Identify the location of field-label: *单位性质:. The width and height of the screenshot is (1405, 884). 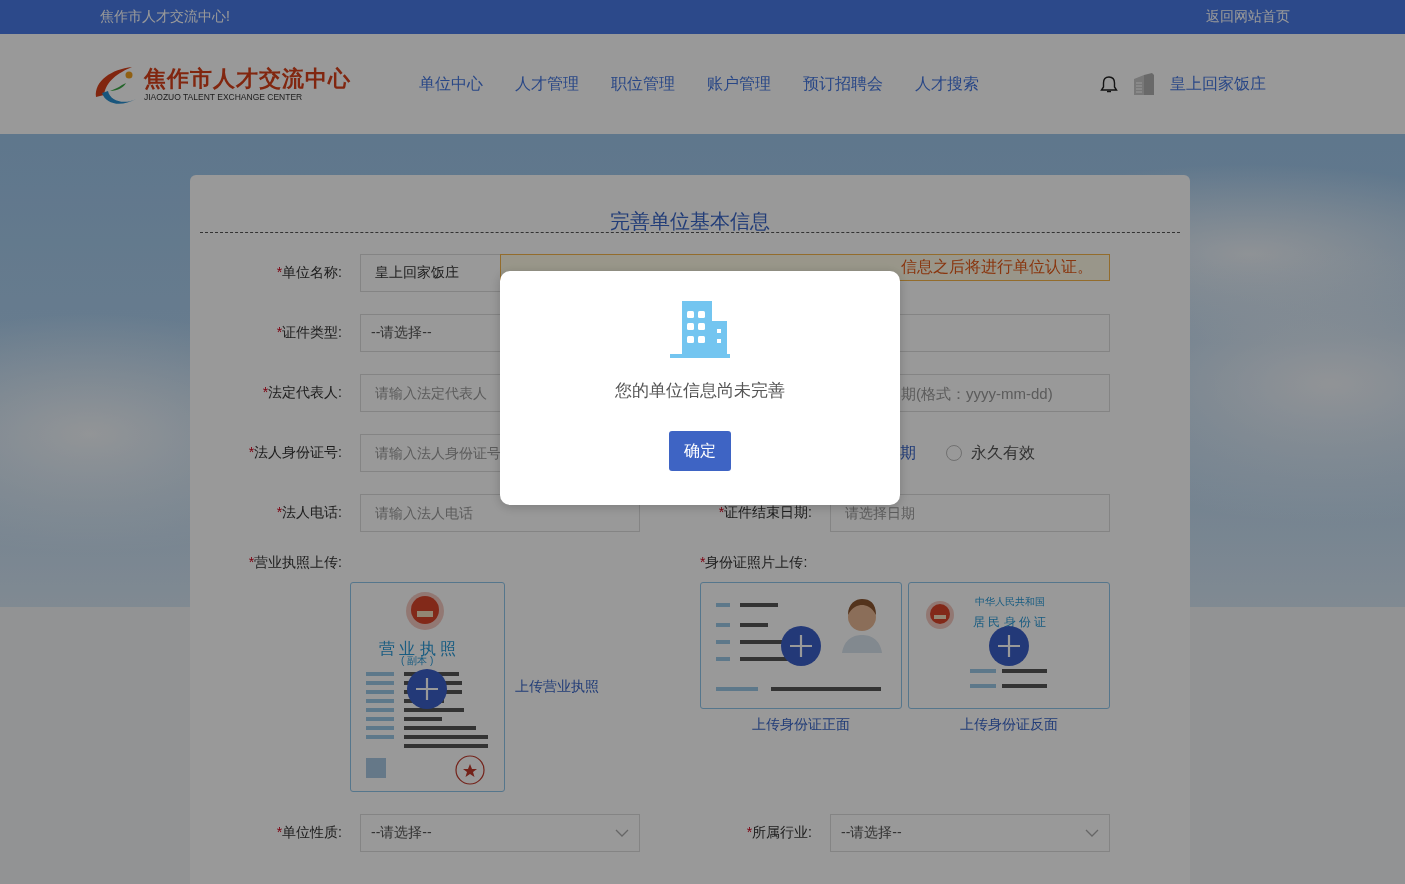
(309, 833).